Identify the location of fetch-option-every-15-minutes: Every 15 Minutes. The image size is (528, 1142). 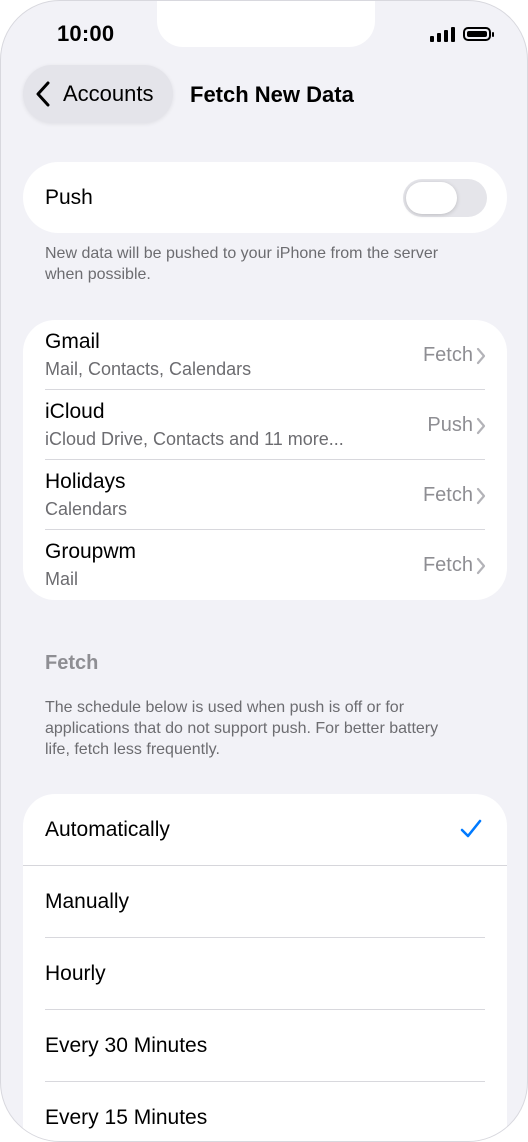
(265, 1111).